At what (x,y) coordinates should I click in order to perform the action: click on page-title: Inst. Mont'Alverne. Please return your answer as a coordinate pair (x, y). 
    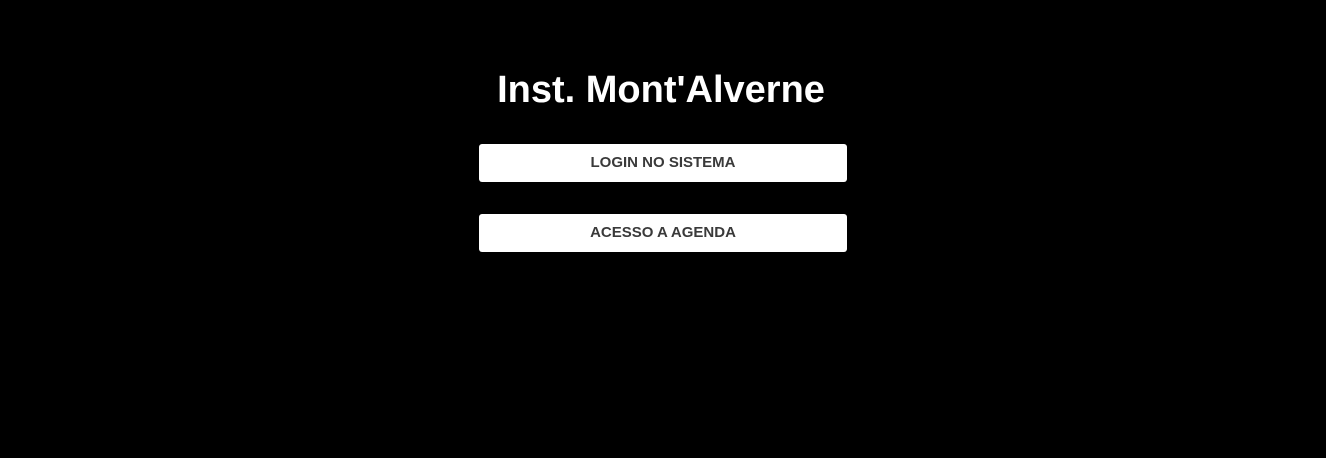
    Looking at the image, I should click on (661, 90).